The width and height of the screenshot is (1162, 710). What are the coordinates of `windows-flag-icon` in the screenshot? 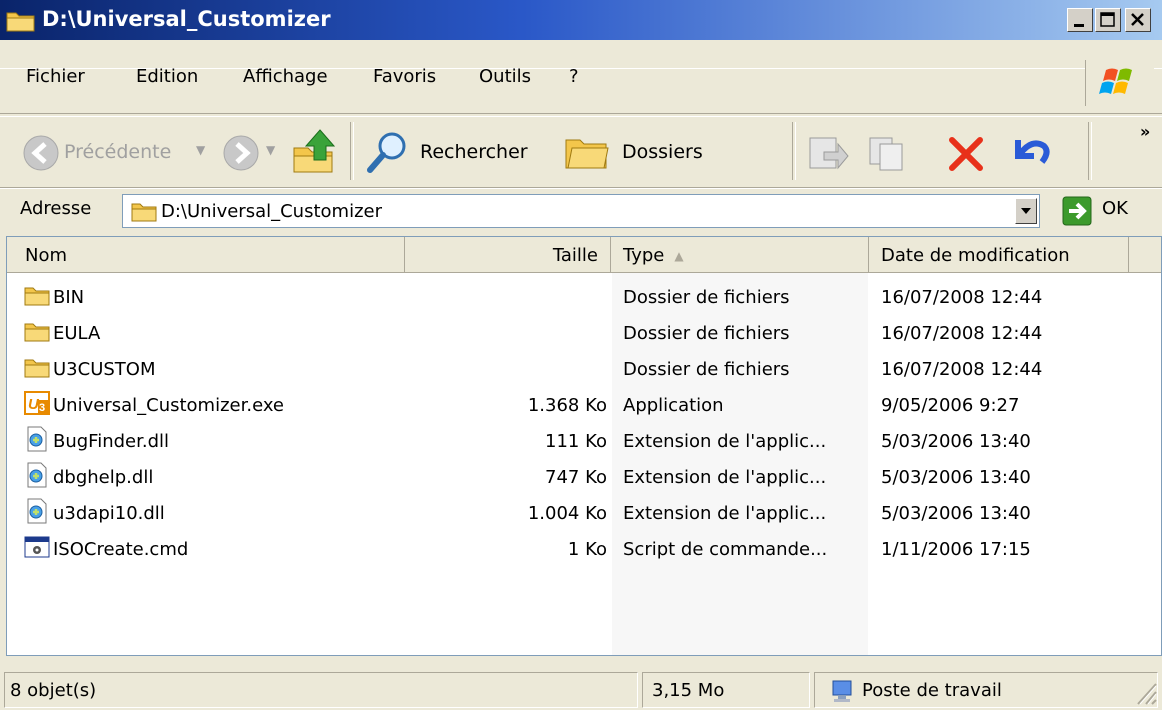 It's located at (1115, 81).